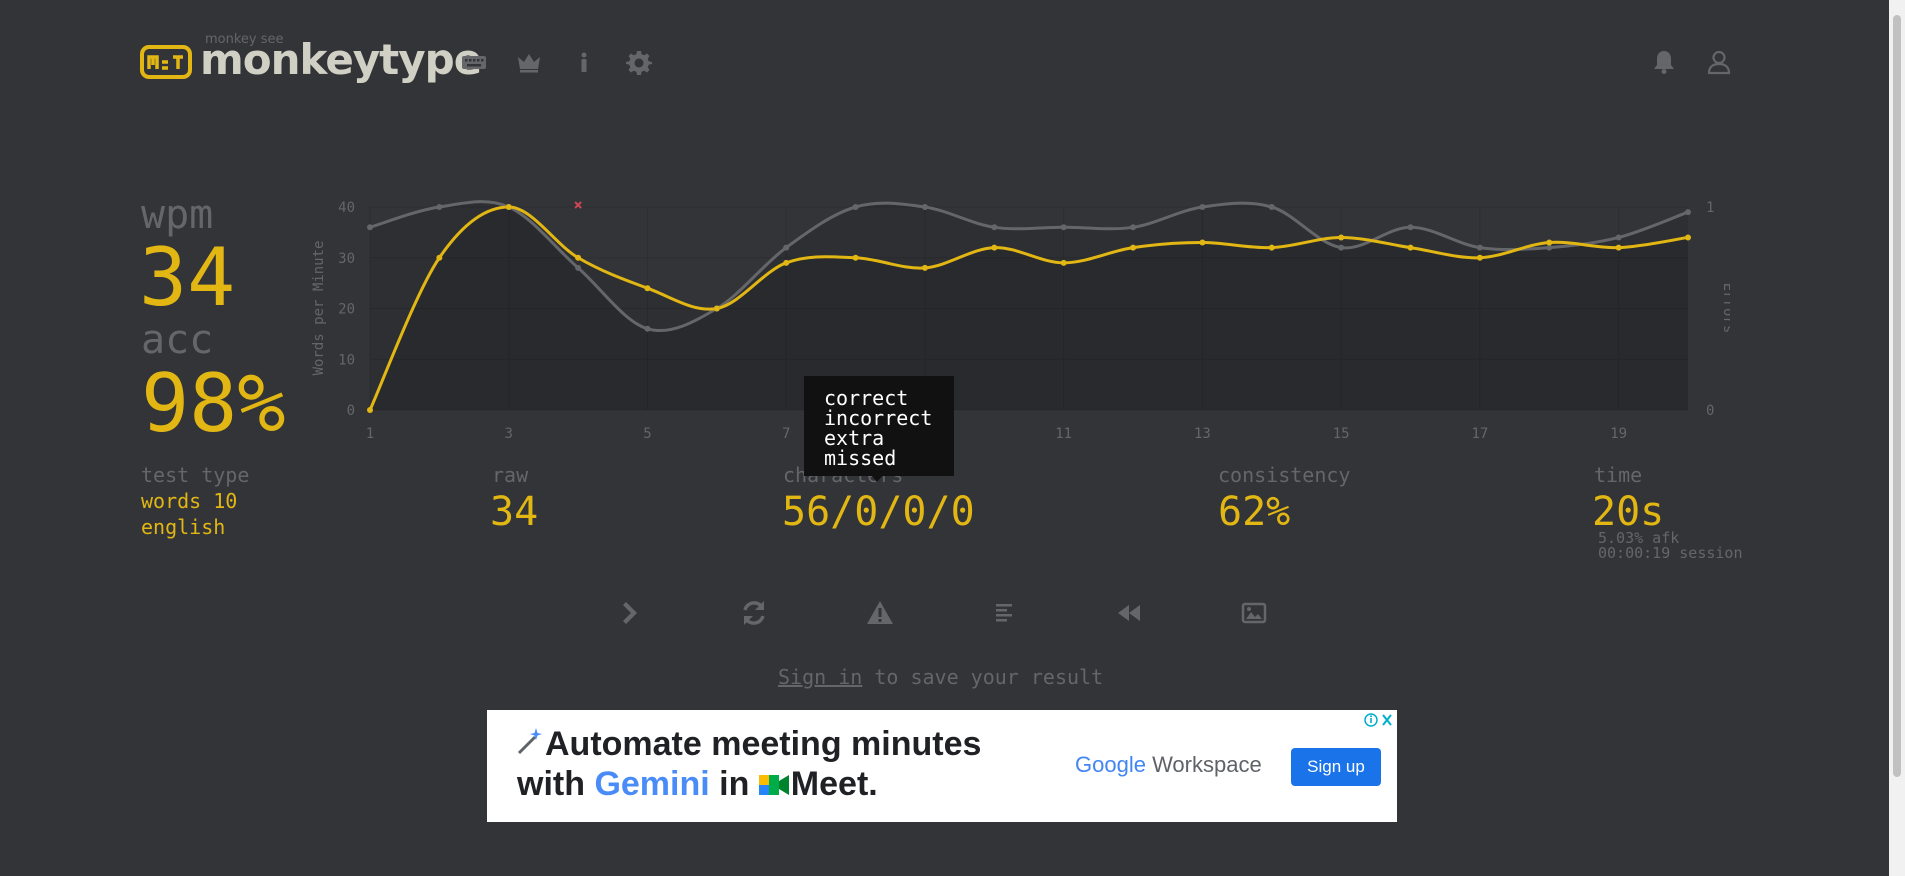 Image resolution: width=1905 pixels, height=876 pixels. Describe the element at coordinates (786, 433) in the screenshot. I see `x-tick-label: 7` at that location.